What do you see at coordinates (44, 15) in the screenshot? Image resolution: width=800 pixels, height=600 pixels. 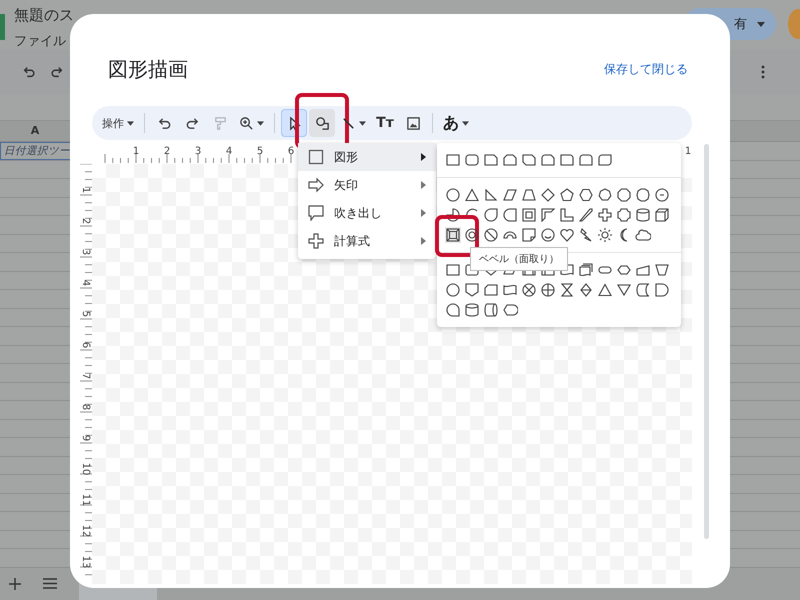 I see `document-title: 無題のス` at bounding box center [44, 15].